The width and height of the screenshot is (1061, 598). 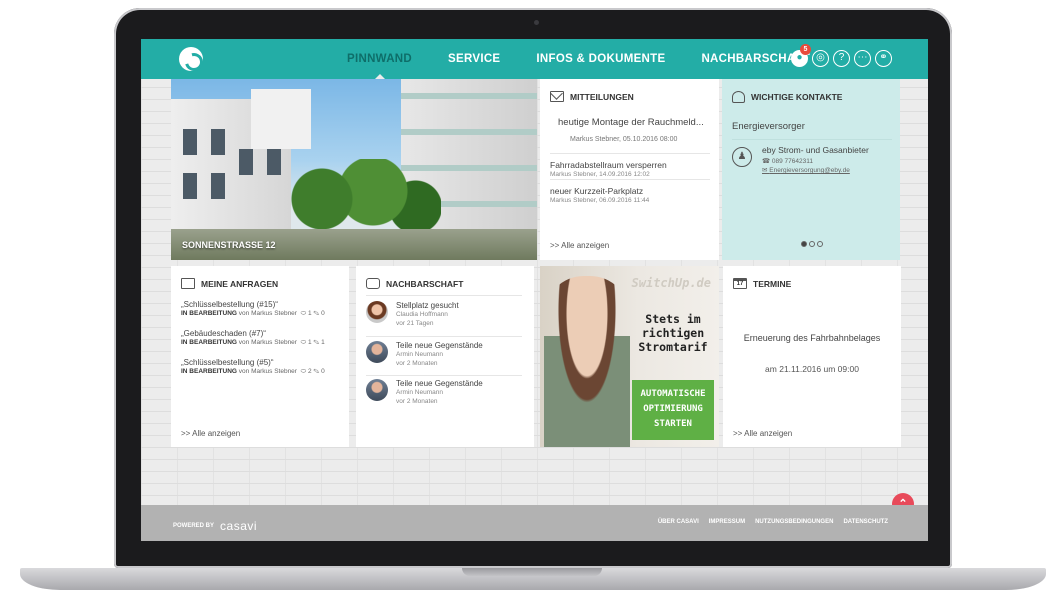 I want to click on ad-cta-button: AUTOMATISCHE OPTIMIERUNG STARTEN, so click(x=673, y=410).